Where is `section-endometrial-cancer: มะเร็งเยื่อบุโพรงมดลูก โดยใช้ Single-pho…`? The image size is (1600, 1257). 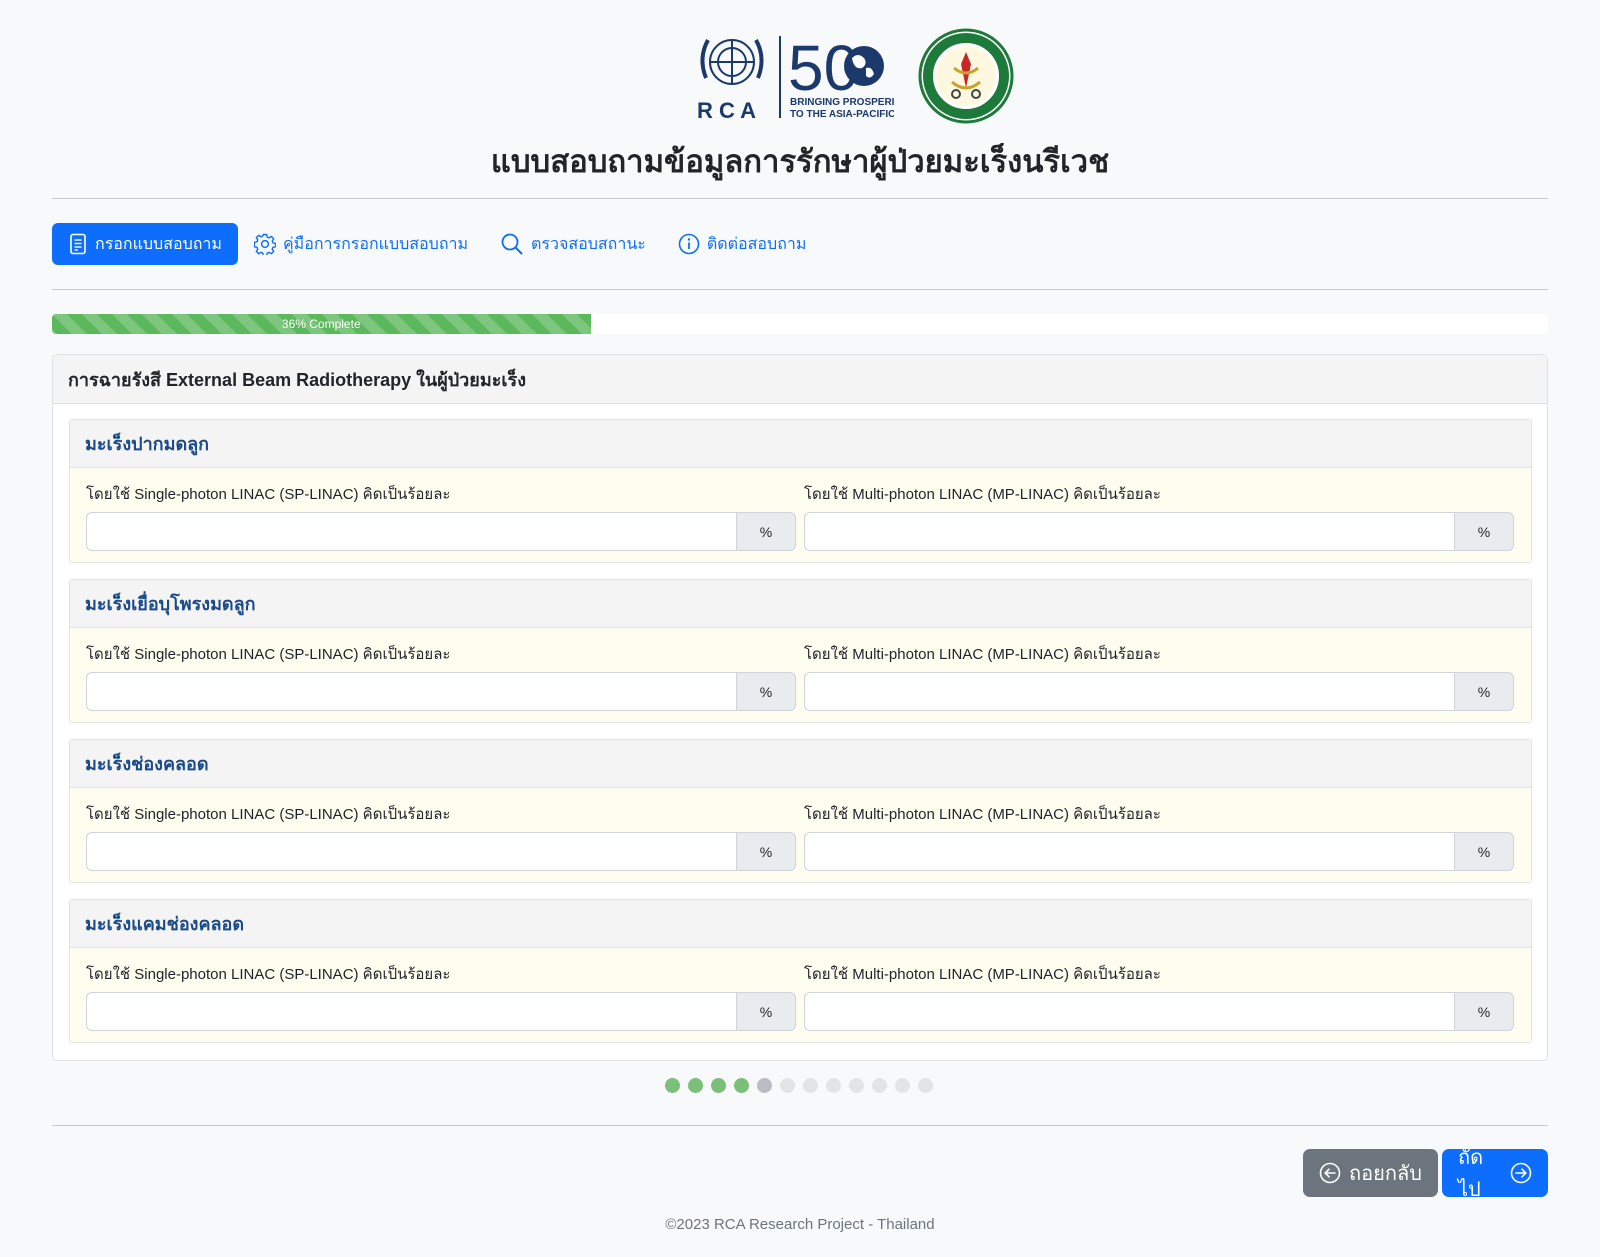 section-endometrial-cancer: มะเร็งเยื่อบุโพรงมดลูก โดยใช้ Single-pho… is located at coordinates (800, 651).